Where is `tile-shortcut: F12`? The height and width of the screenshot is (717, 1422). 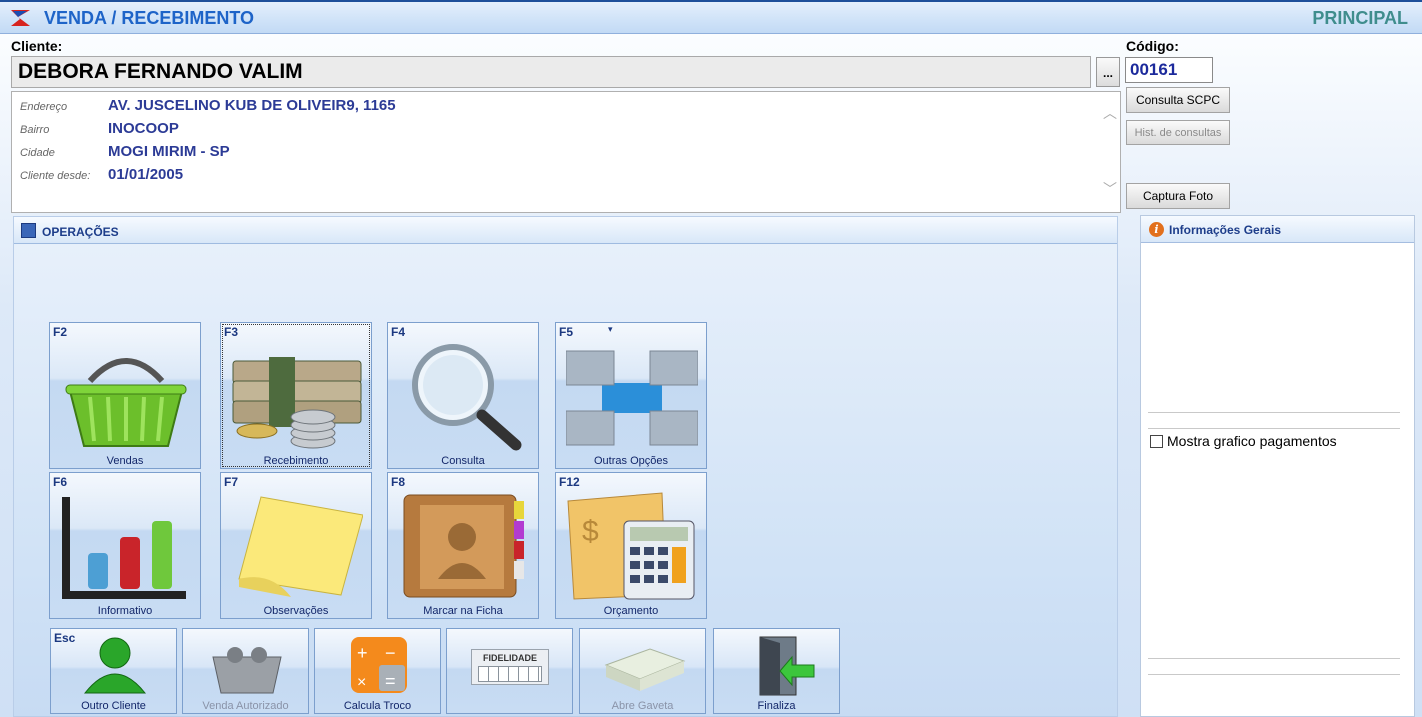
tile-shortcut: F12 is located at coordinates (569, 482).